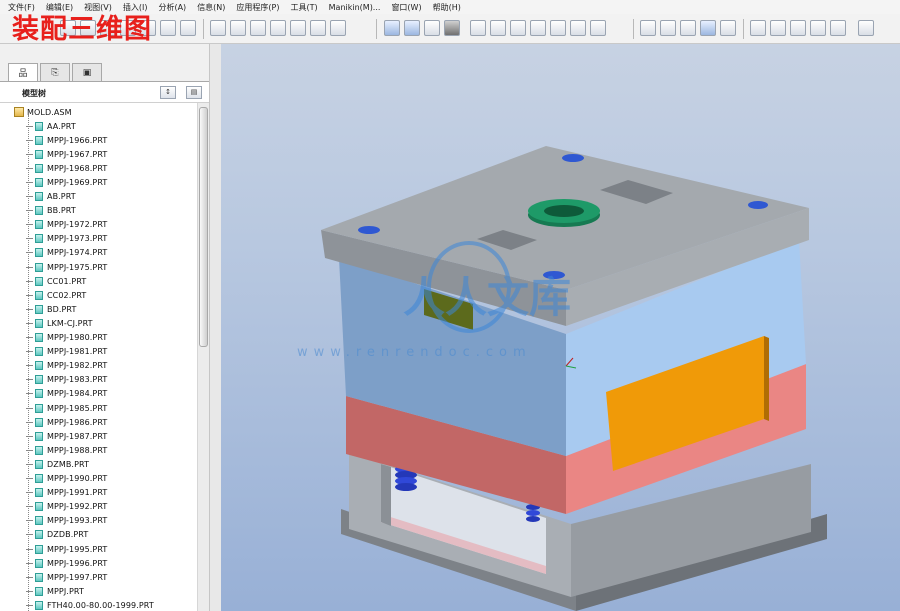  I want to click on menu-item: 应用程序(P), so click(257, 7).